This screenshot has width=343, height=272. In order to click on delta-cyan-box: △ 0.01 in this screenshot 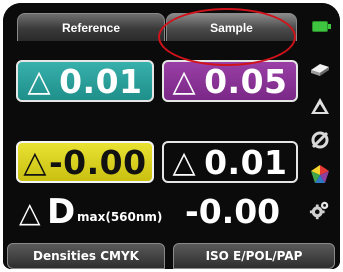, I will do `click(85, 81)`.